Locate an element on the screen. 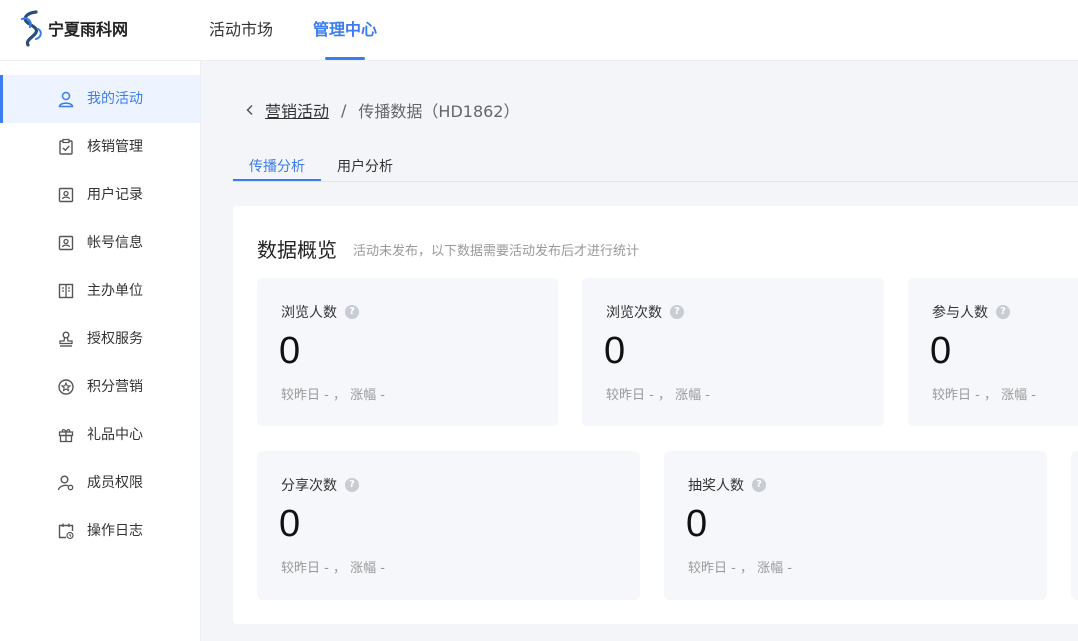 The width and height of the screenshot is (1078, 641). logo-text: 宁夏雨科网 is located at coordinates (88, 29).